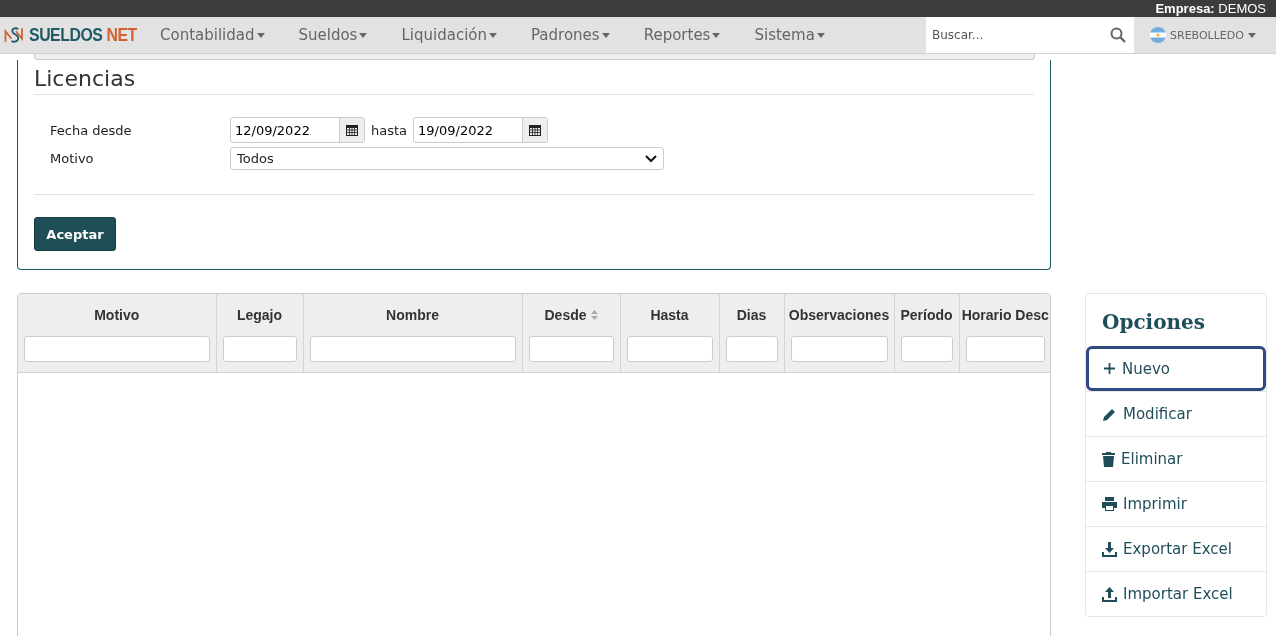 The image size is (1276, 636). What do you see at coordinates (839, 315) in the screenshot?
I see `column-header: Observaciones` at bounding box center [839, 315].